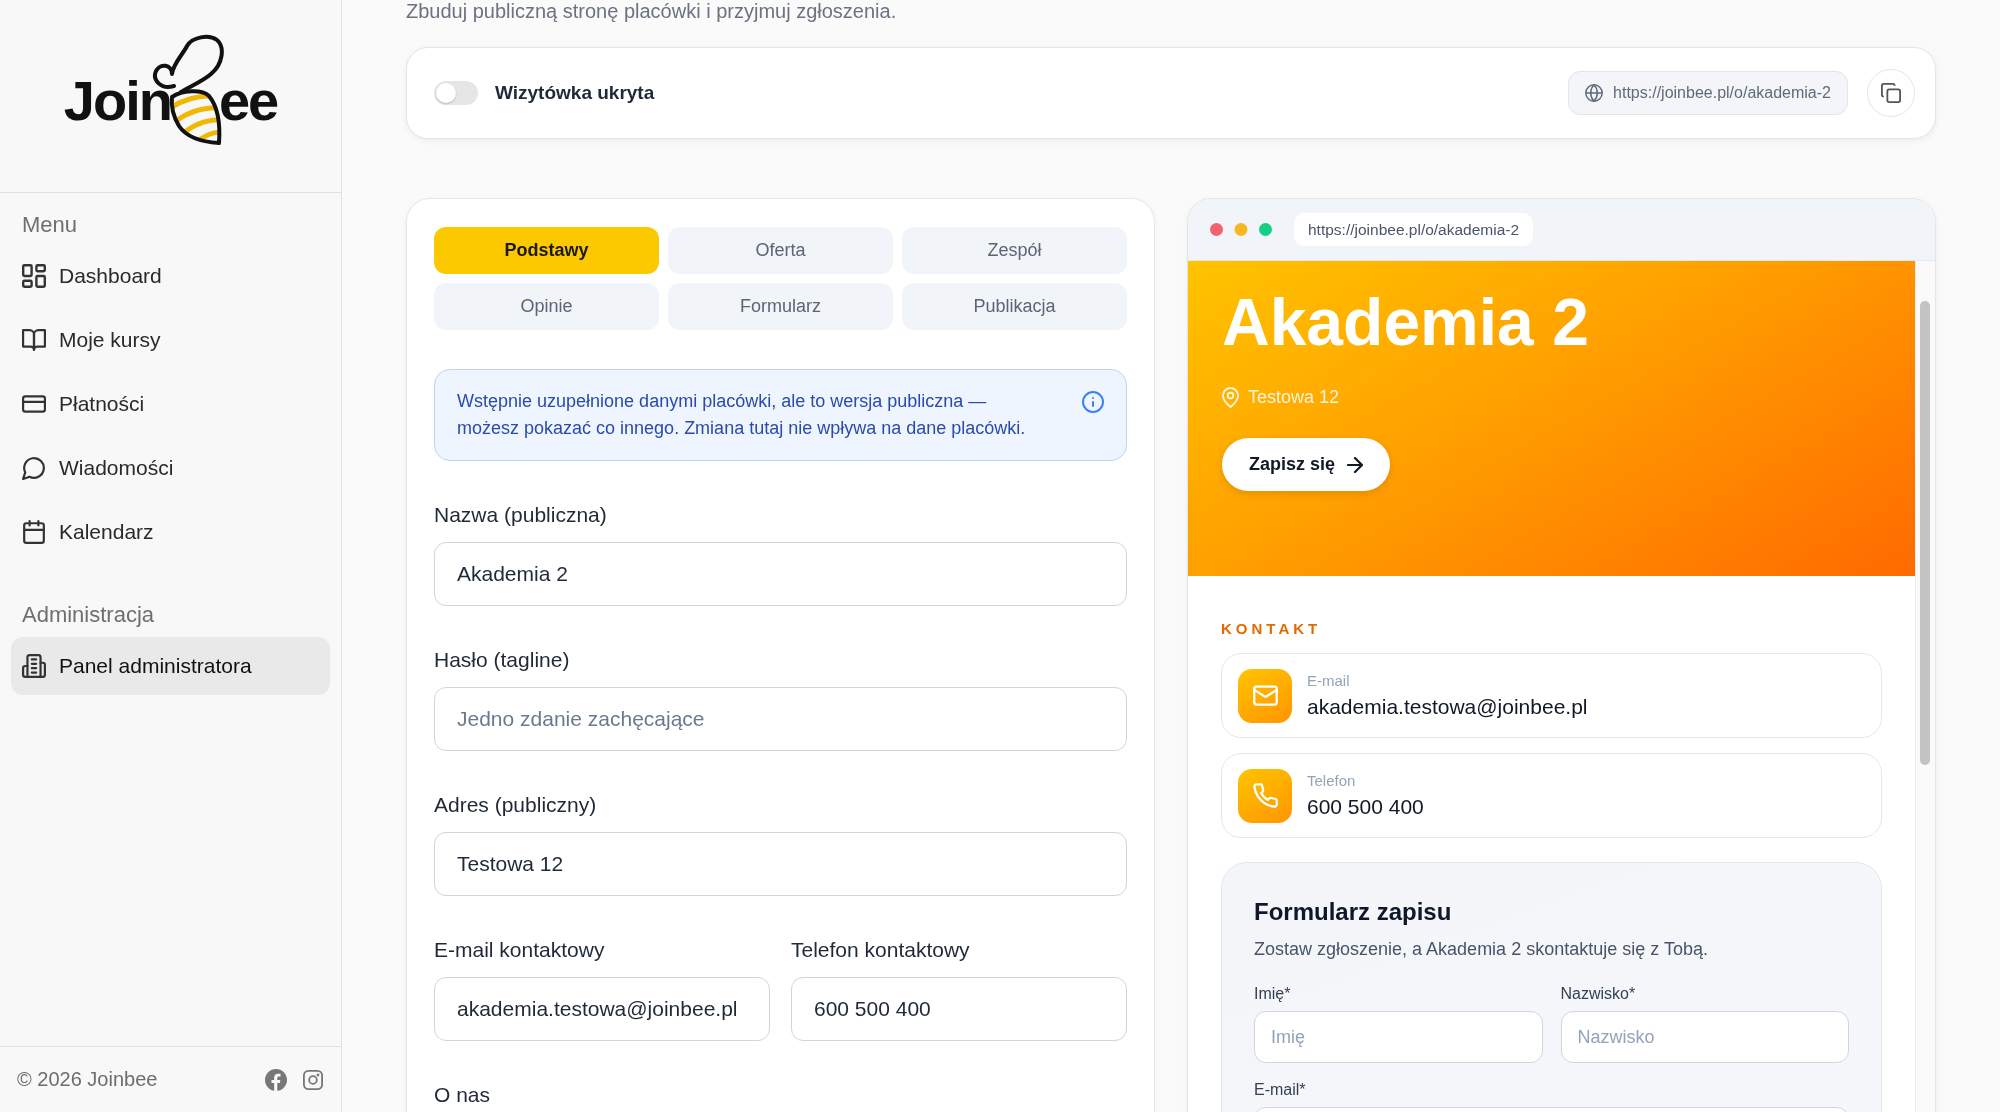 This screenshot has width=2000, height=1112. What do you see at coordinates (1265, 795) in the screenshot?
I see `phone-icon` at bounding box center [1265, 795].